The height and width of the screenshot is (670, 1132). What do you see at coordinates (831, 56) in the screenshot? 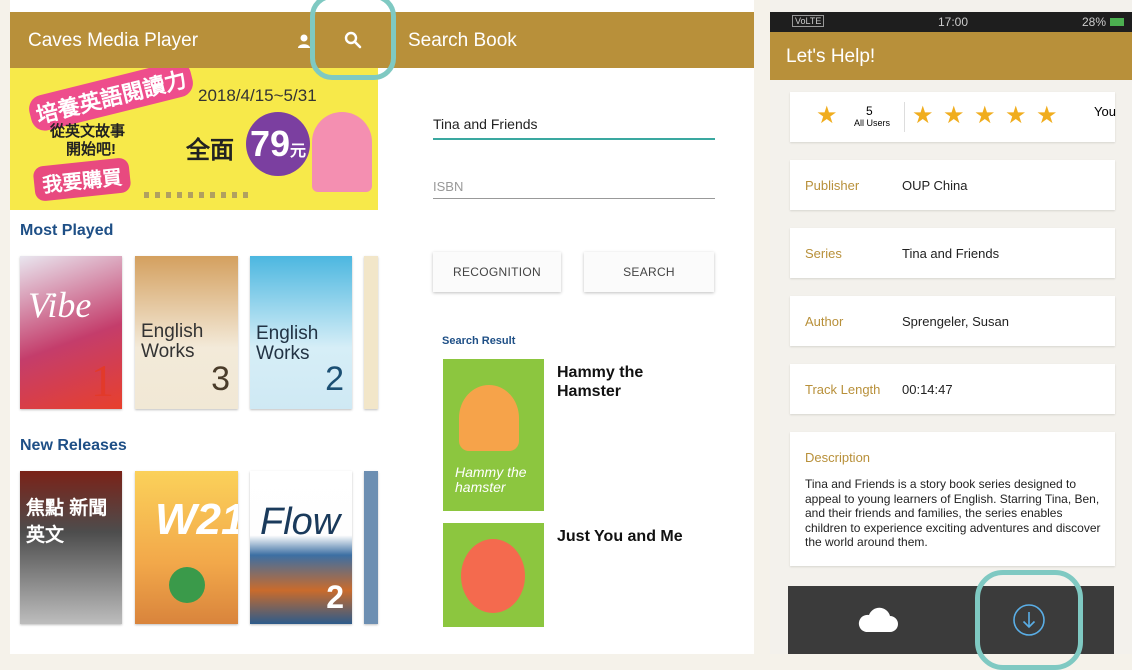
I see `detail-header-title: Let's Help!` at bounding box center [831, 56].